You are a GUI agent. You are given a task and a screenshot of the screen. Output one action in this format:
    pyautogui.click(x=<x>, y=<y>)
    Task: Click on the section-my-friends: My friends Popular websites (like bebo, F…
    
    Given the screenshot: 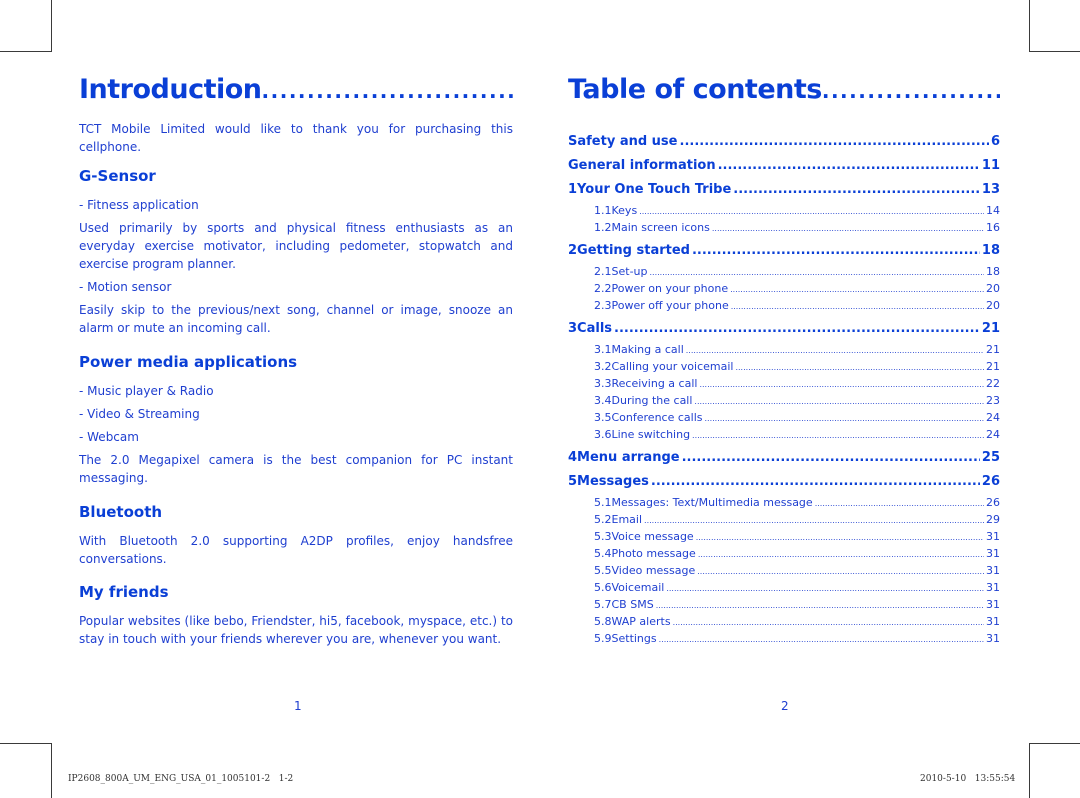 What is the action you would take?
    pyautogui.click(x=296, y=615)
    